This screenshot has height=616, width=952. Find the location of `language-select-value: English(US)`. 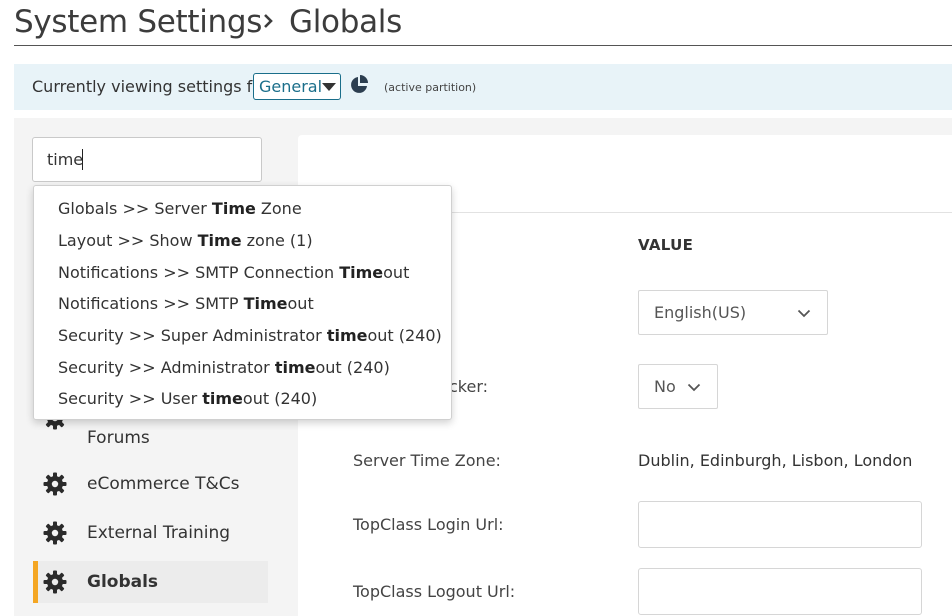

language-select-value: English(US) is located at coordinates (700, 312).